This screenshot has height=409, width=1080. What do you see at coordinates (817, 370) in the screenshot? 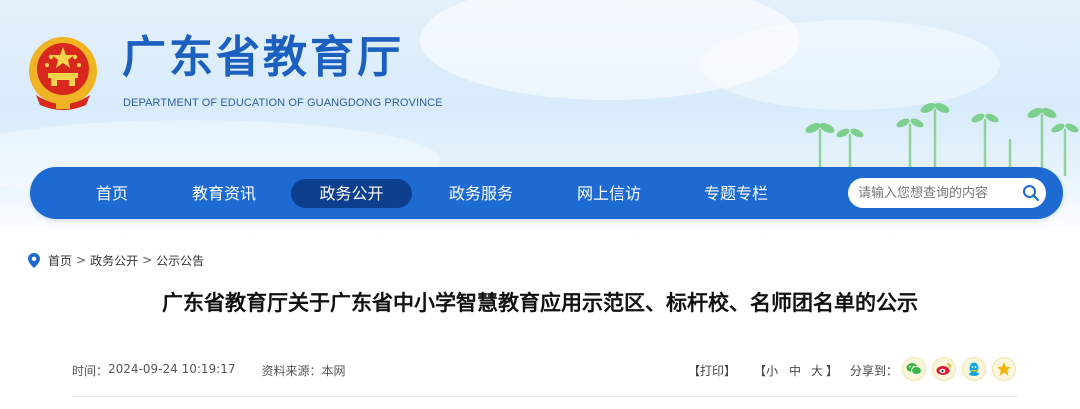
I see `font-size-large-button: 大` at bounding box center [817, 370].